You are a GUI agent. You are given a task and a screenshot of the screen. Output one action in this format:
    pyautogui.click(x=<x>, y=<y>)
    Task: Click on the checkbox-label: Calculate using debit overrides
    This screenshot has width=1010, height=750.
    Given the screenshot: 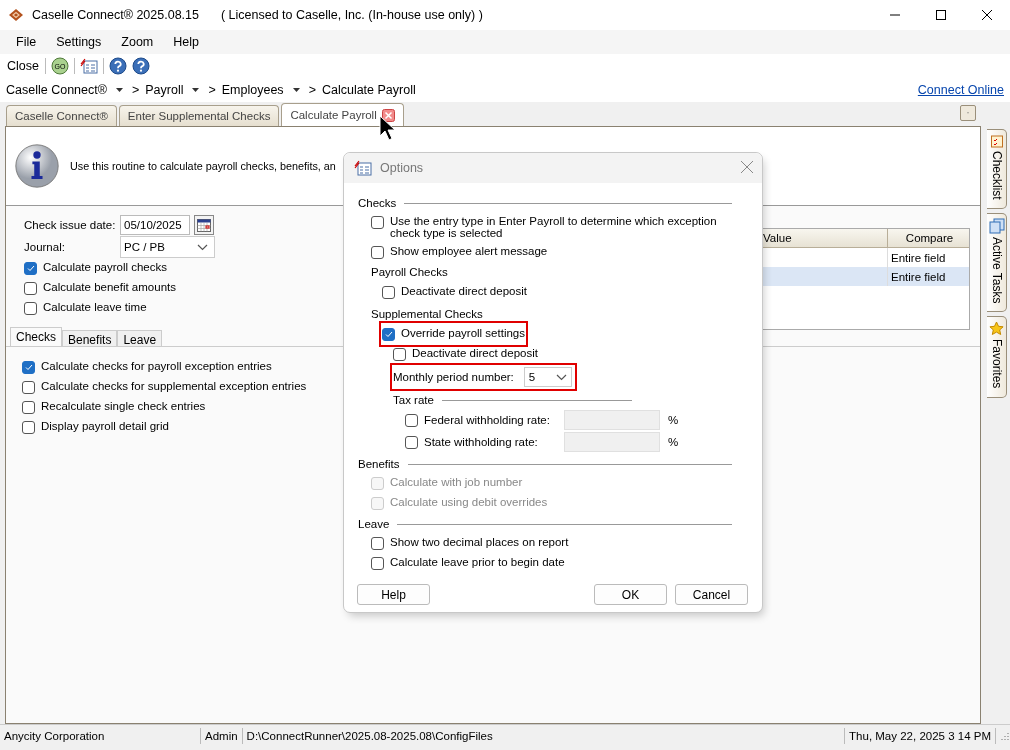 What is the action you would take?
    pyautogui.click(x=469, y=502)
    